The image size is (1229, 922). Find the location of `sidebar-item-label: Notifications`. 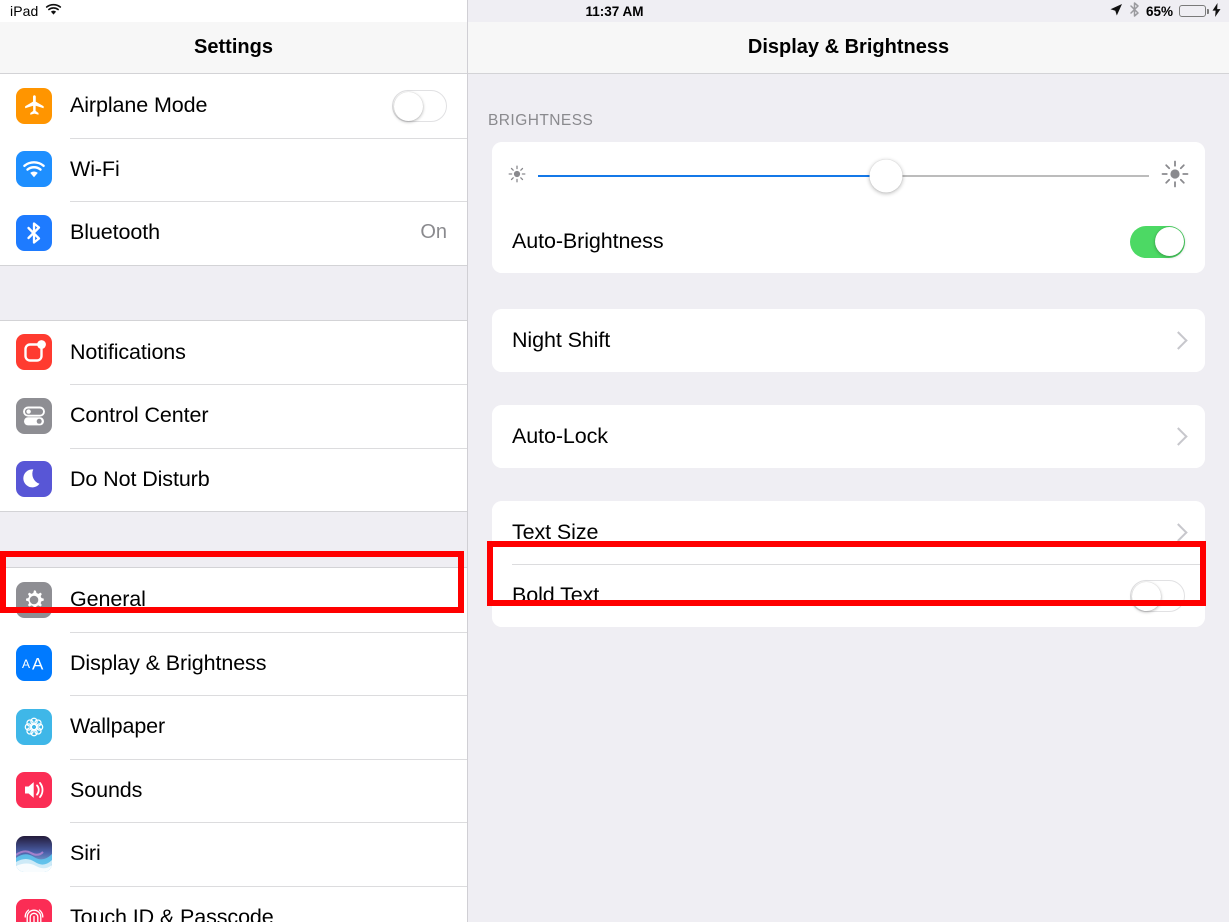

sidebar-item-label: Notifications is located at coordinates (128, 351).